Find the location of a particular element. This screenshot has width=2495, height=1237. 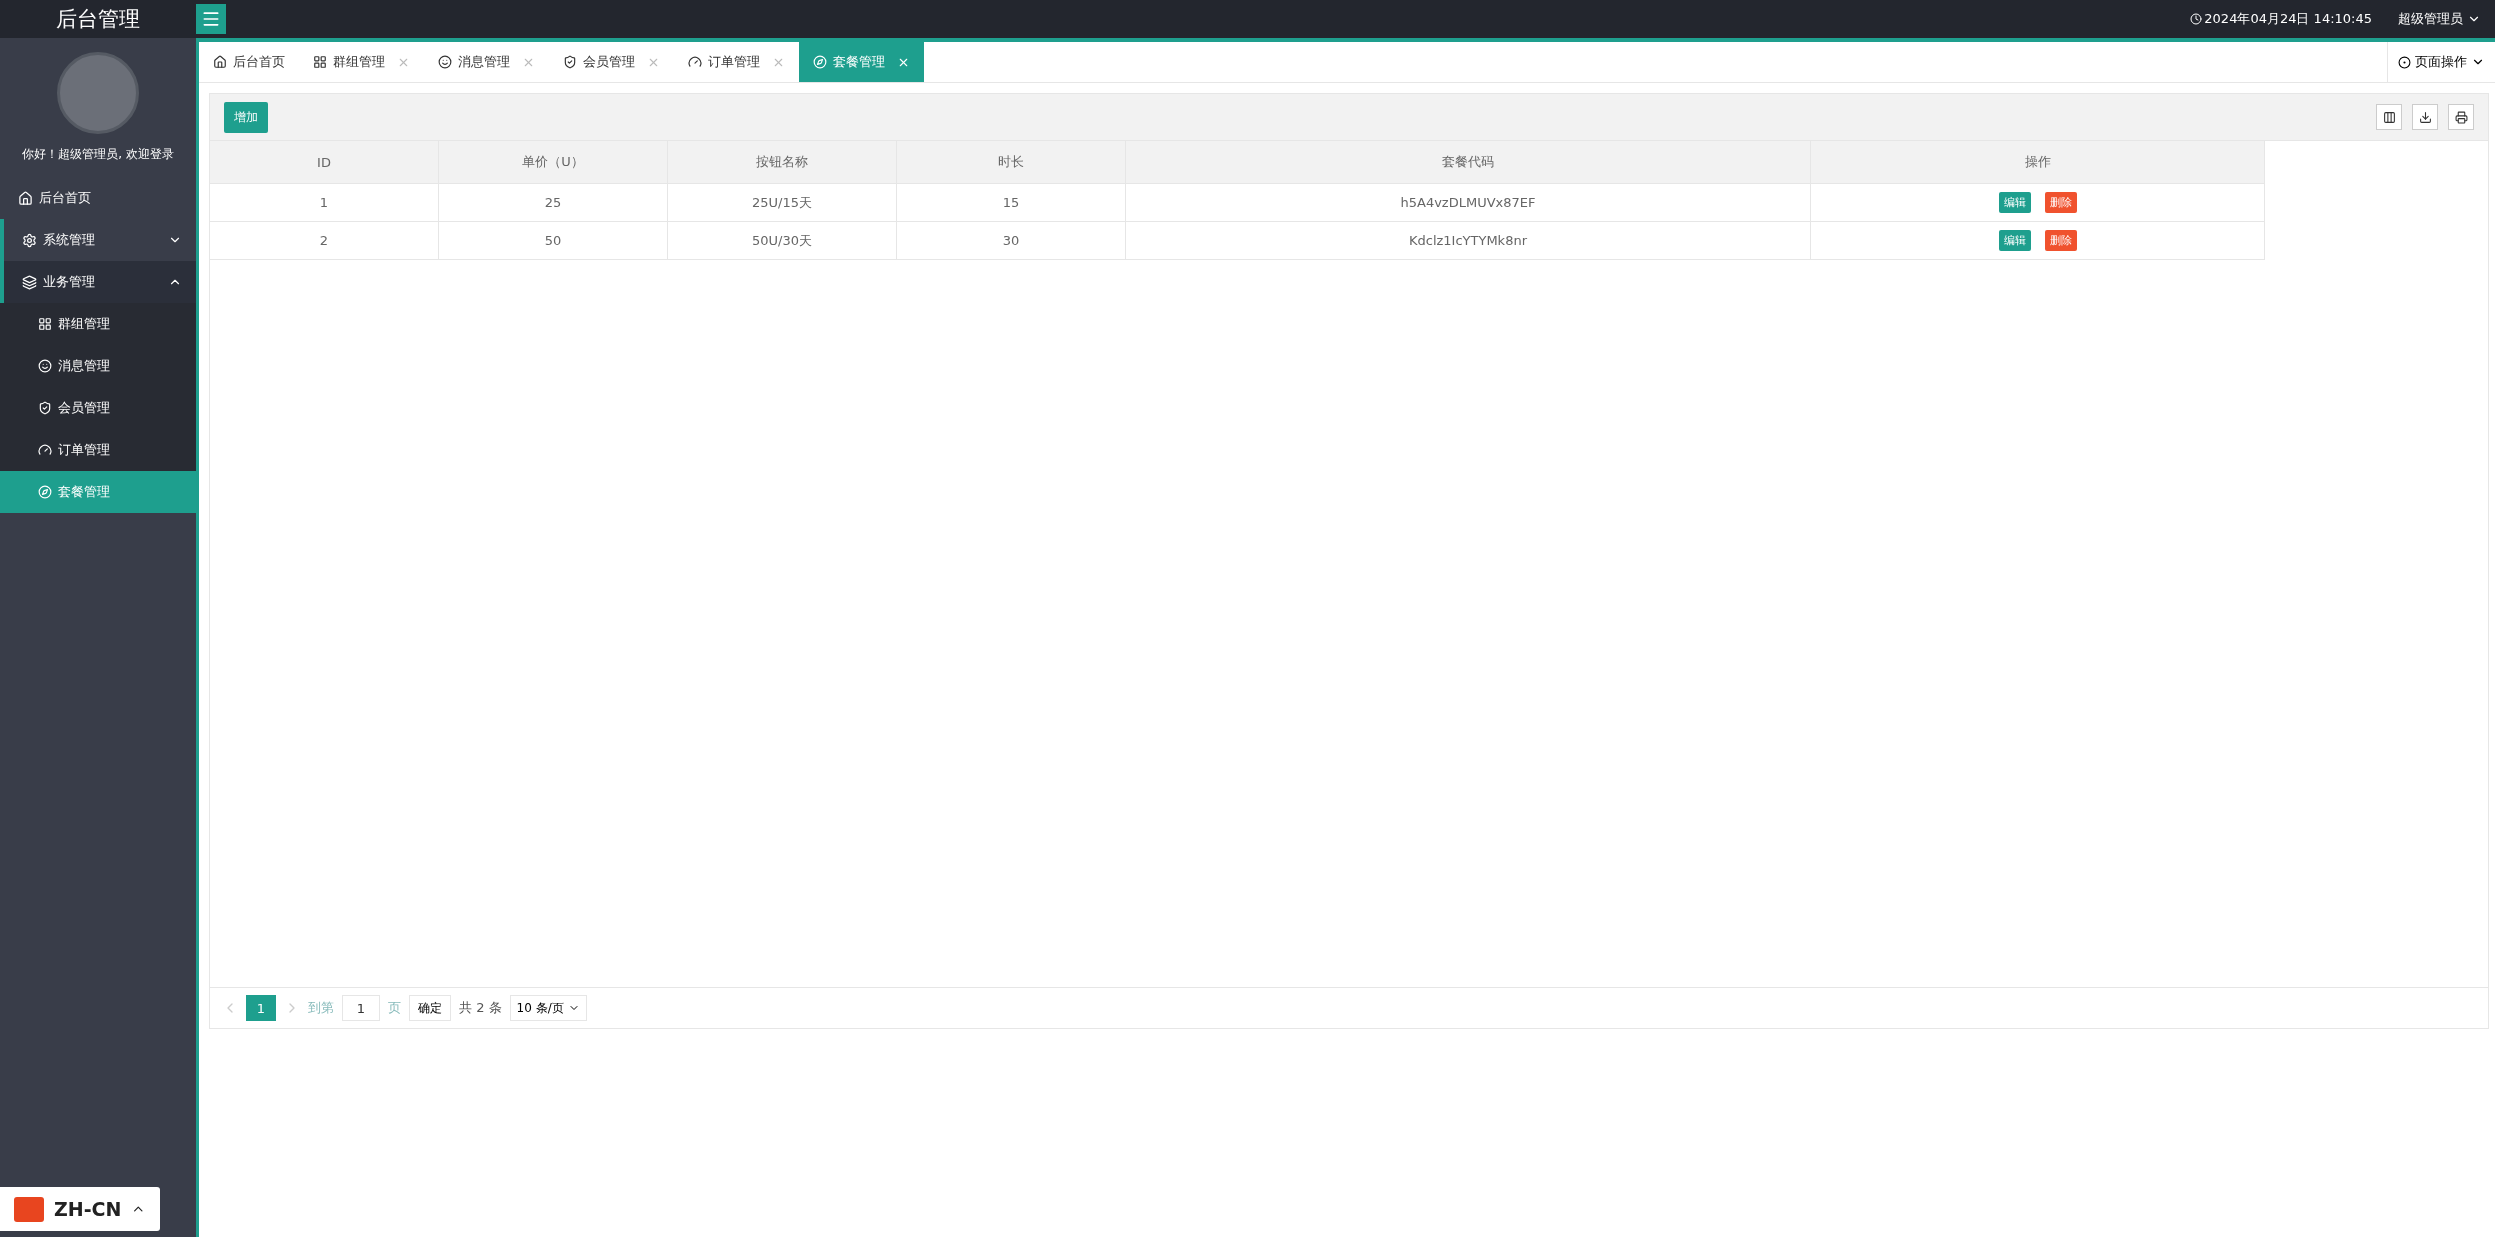

page-size-select: 10 条/页 is located at coordinates (548, 1008).